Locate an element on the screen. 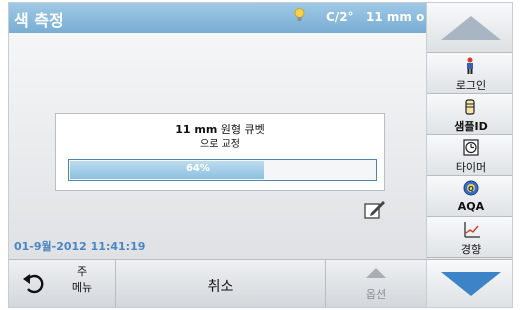  options-label: 옵션 is located at coordinates (376, 294).